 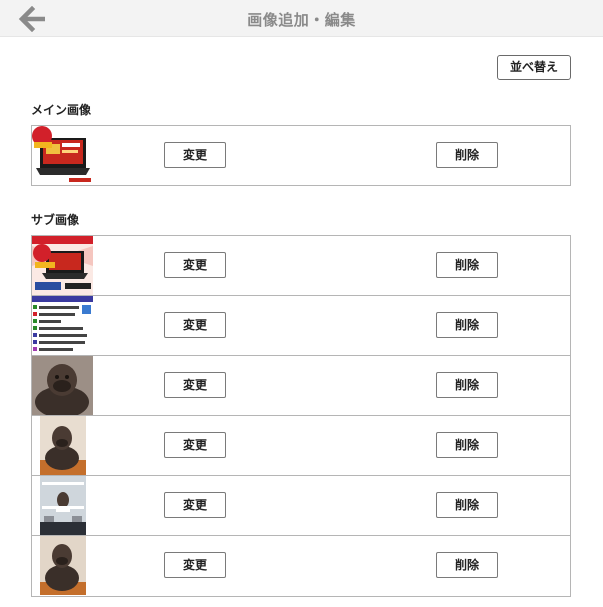 I want to click on main-image-list: 変更 削除, so click(x=301, y=155).